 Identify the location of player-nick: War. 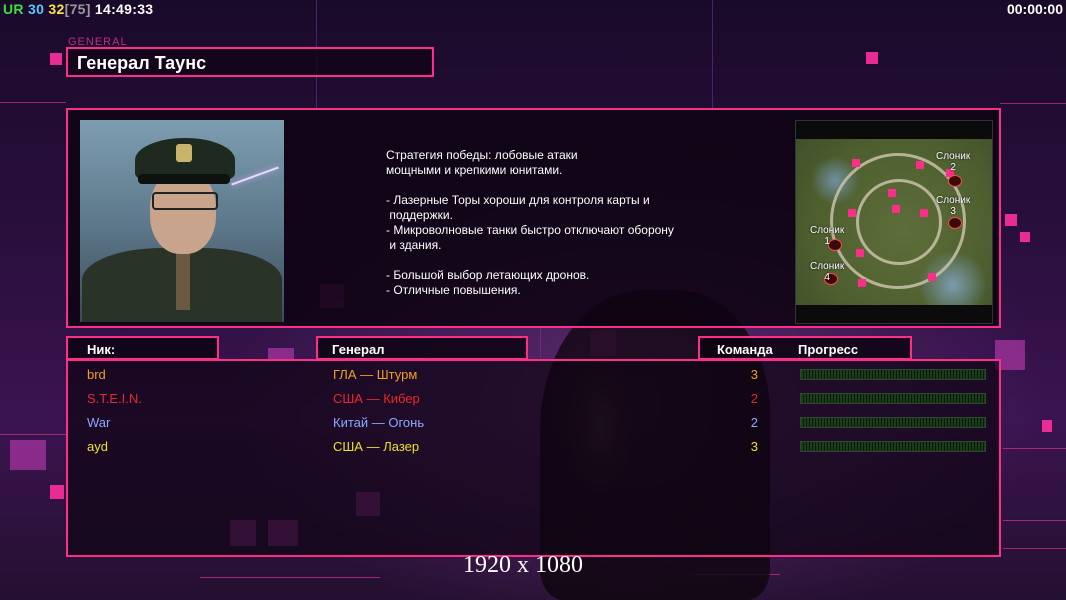
(99, 422).